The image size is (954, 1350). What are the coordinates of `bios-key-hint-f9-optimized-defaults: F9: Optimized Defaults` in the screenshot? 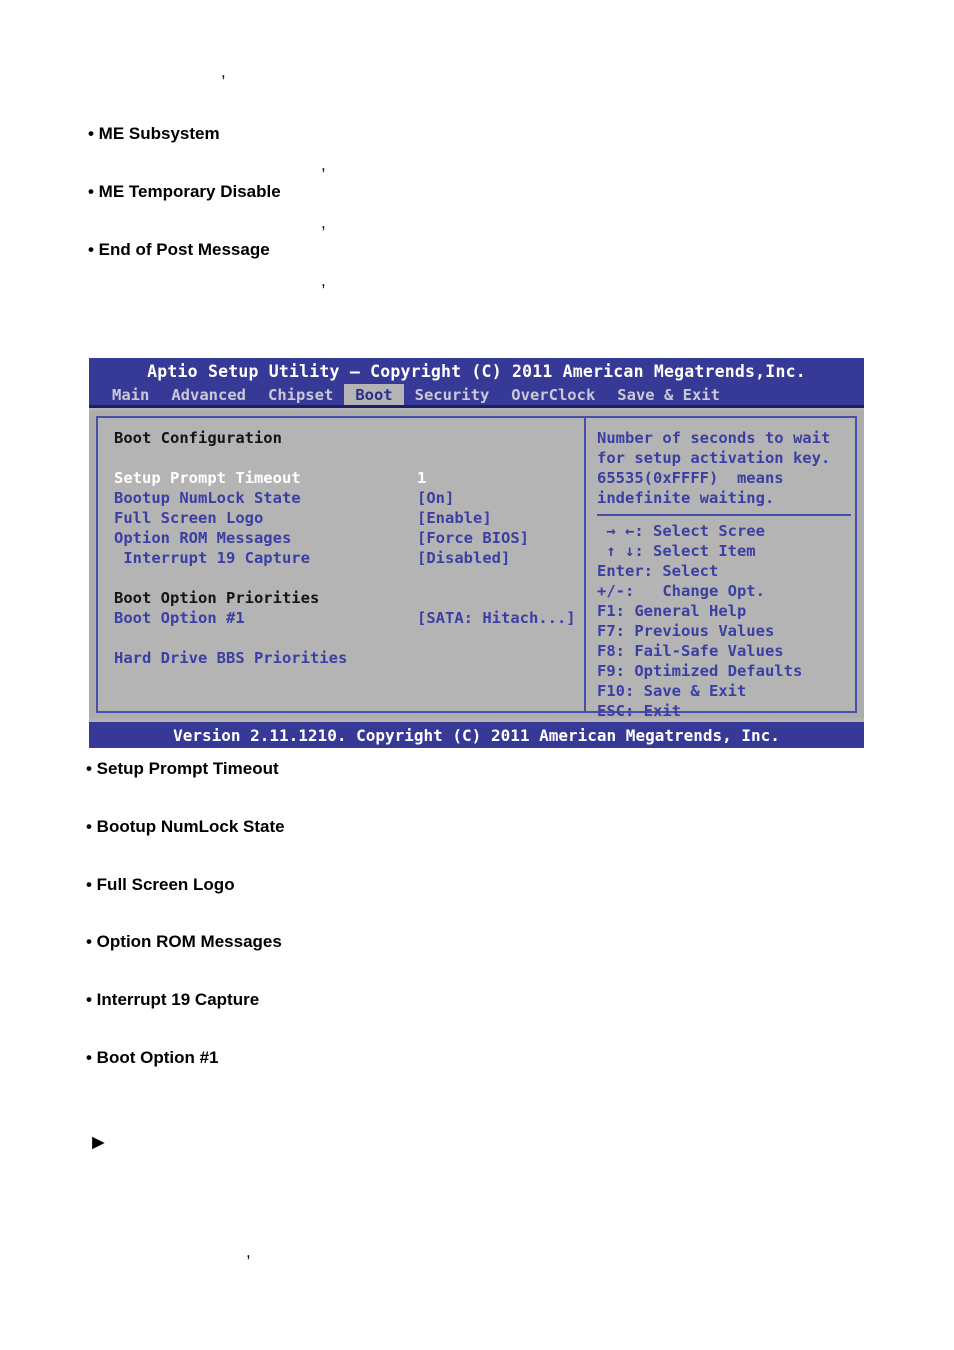 It's located at (700, 671).